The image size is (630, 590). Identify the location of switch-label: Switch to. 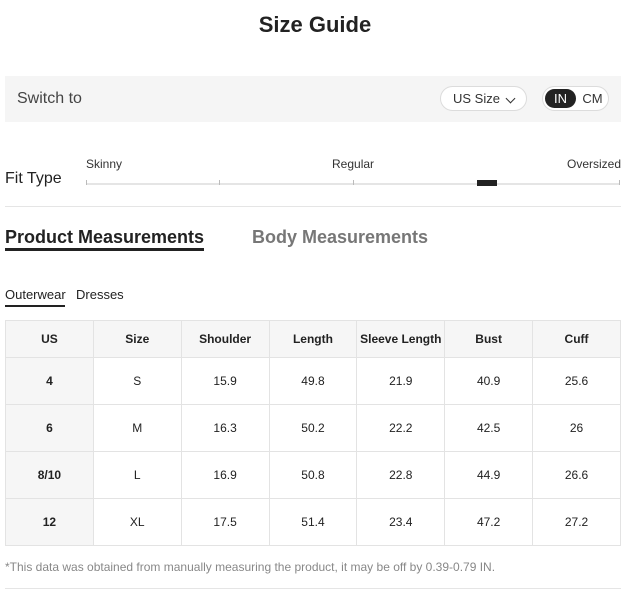
(49, 98).